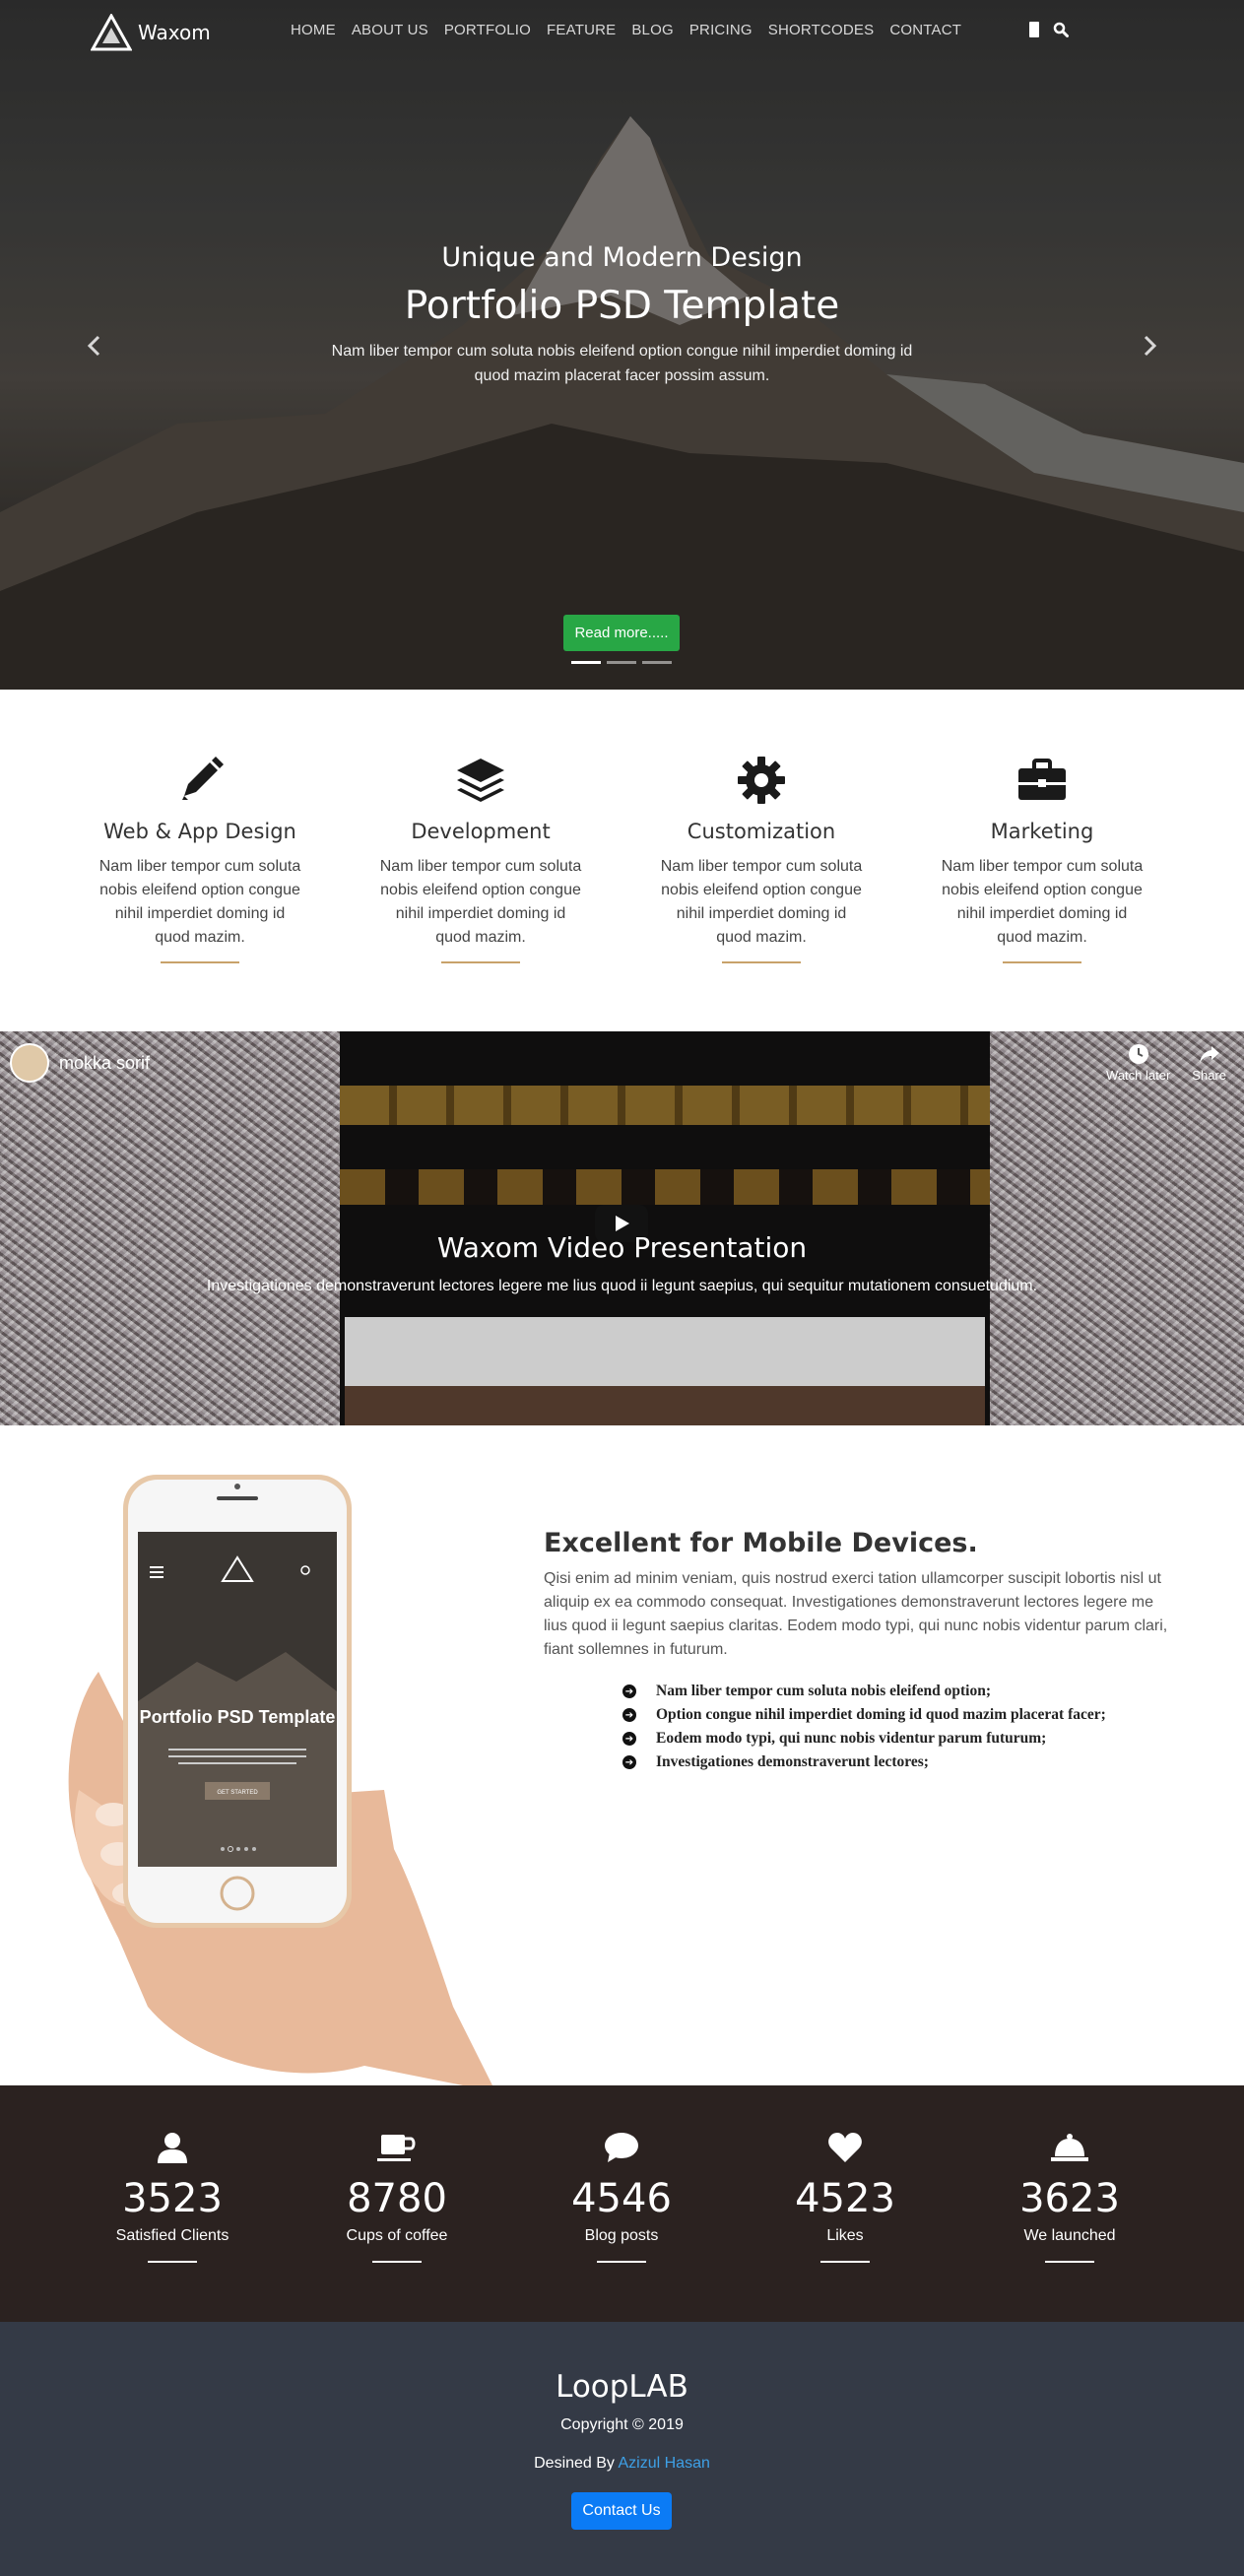 Image resolution: width=1244 pixels, height=2576 pixels. I want to click on heart-icon, so click(845, 2148).